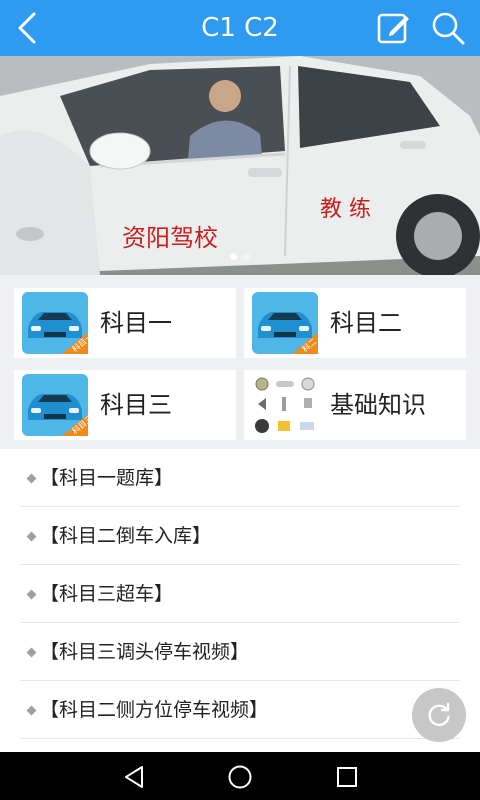 This screenshot has height=800, width=480. Describe the element at coordinates (126, 536) in the screenshot. I see `list-item-title: 【科目二倒车入库】` at that location.